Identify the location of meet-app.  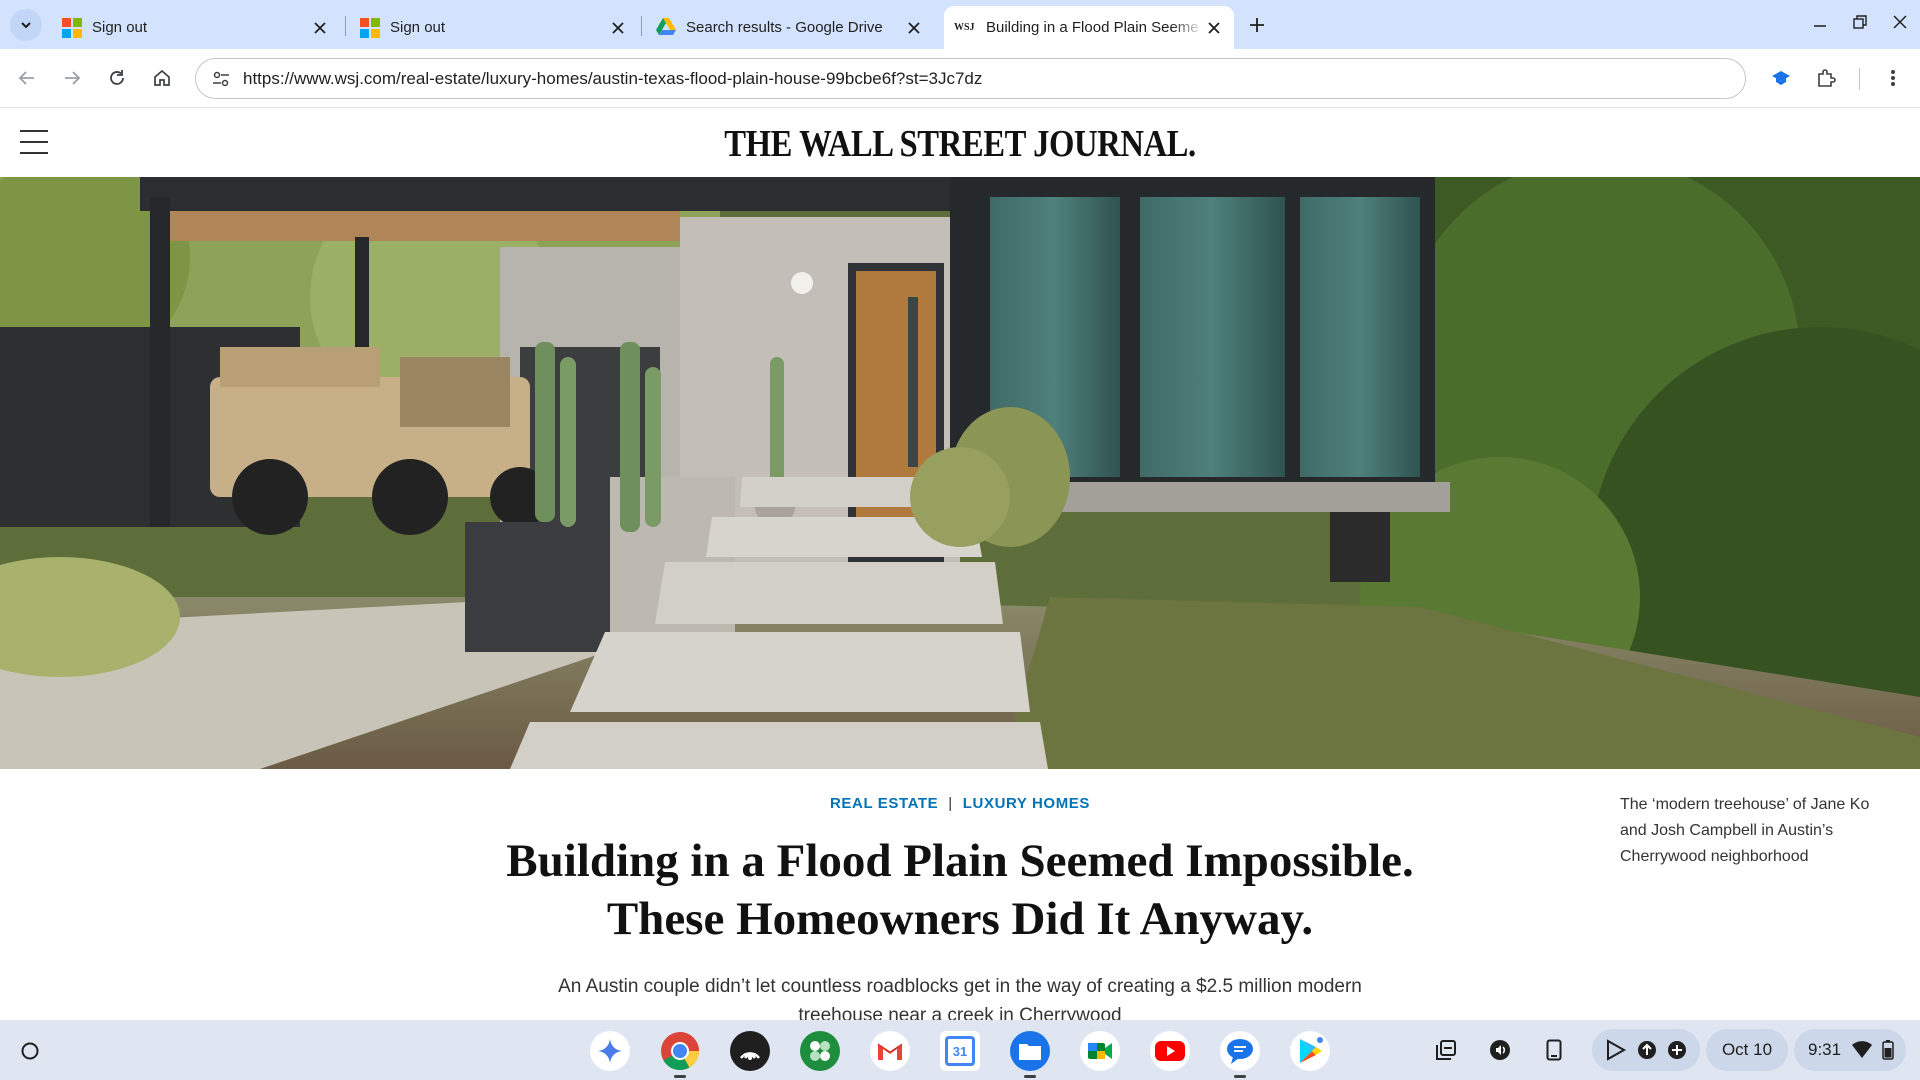
(1100, 1051).